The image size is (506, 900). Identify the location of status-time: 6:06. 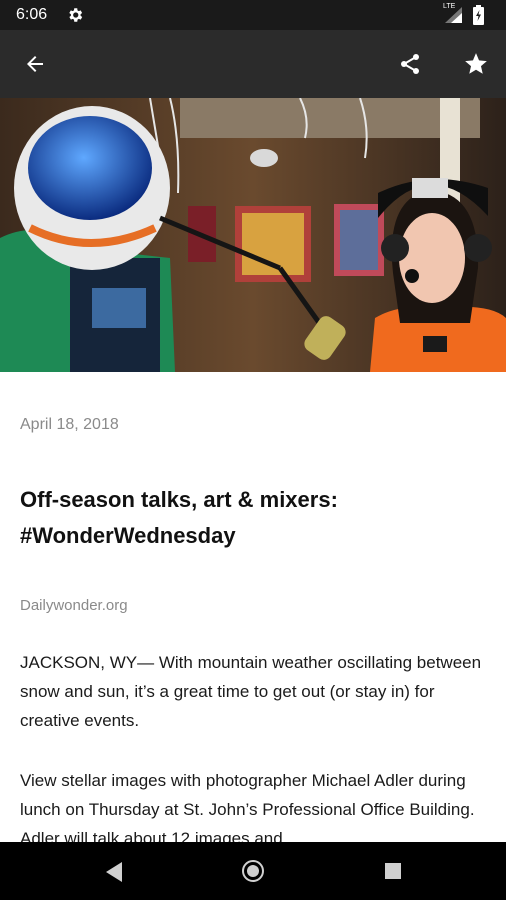
(32, 14).